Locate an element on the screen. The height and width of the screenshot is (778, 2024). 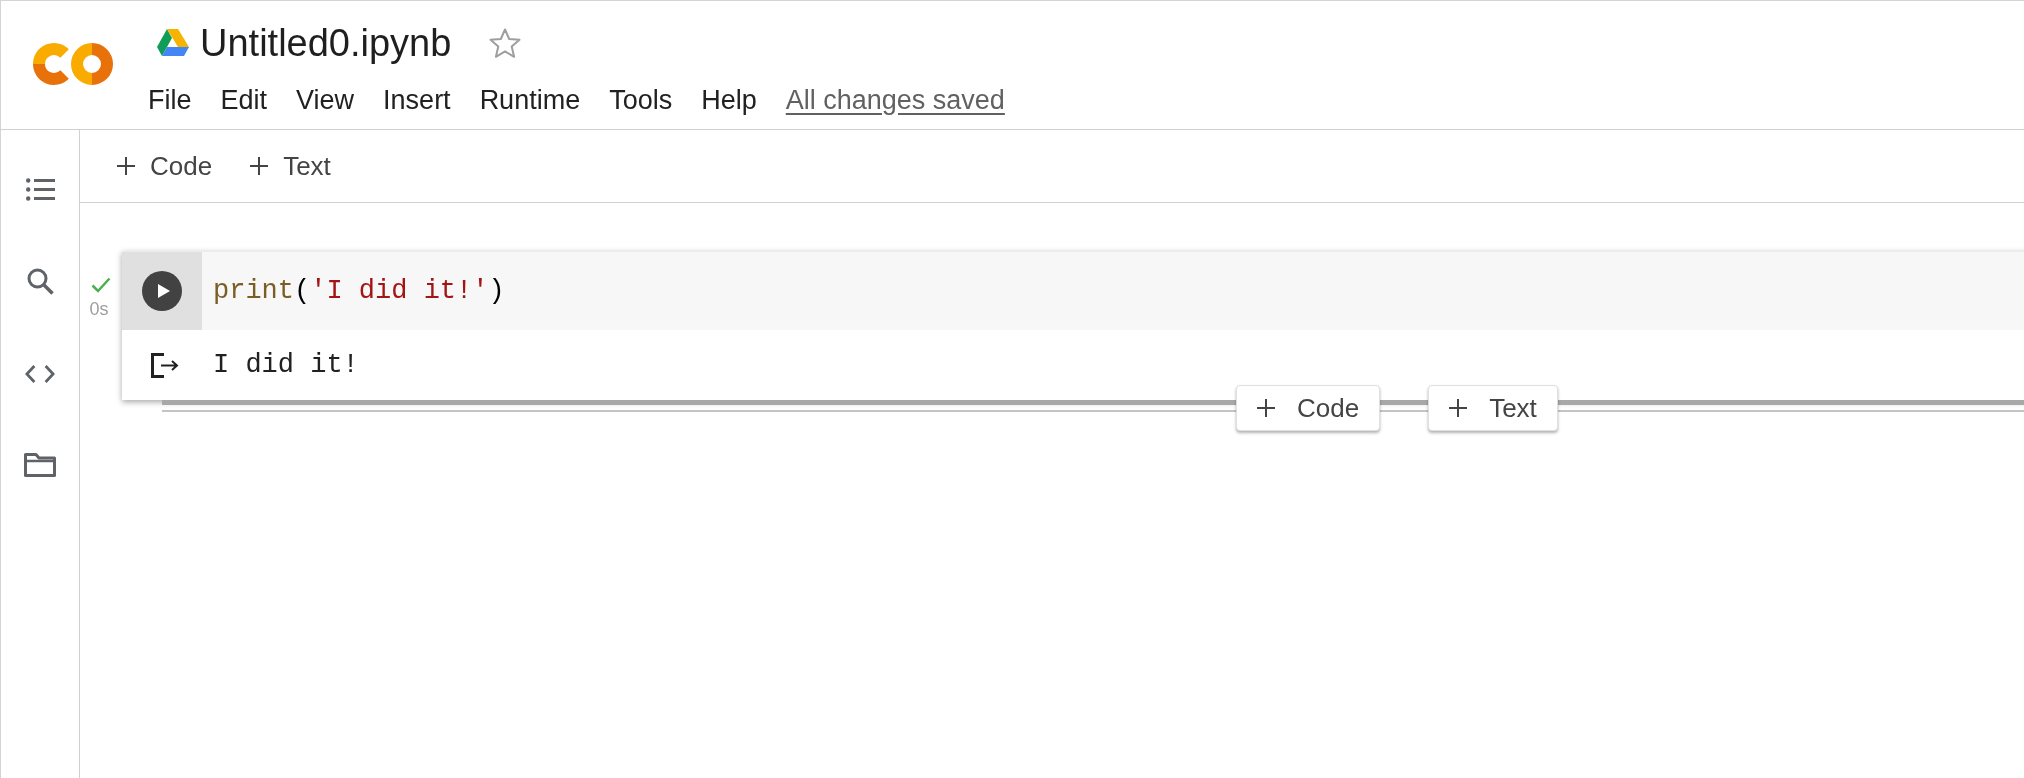
folder-icon is located at coordinates (40, 465).